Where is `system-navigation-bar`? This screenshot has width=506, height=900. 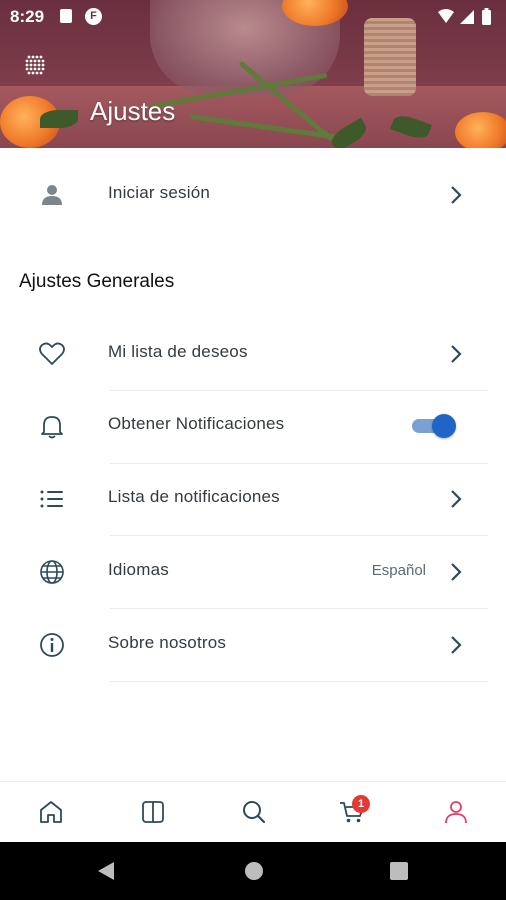
system-navigation-bar is located at coordinates (253, 871).